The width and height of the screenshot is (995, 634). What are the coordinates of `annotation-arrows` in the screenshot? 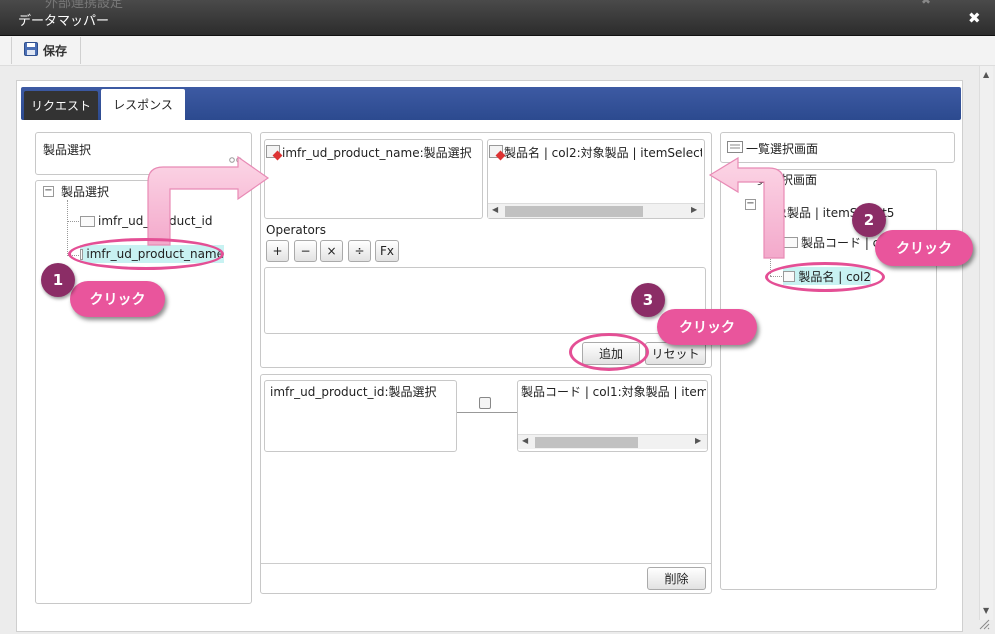 It's located at (466, 207).